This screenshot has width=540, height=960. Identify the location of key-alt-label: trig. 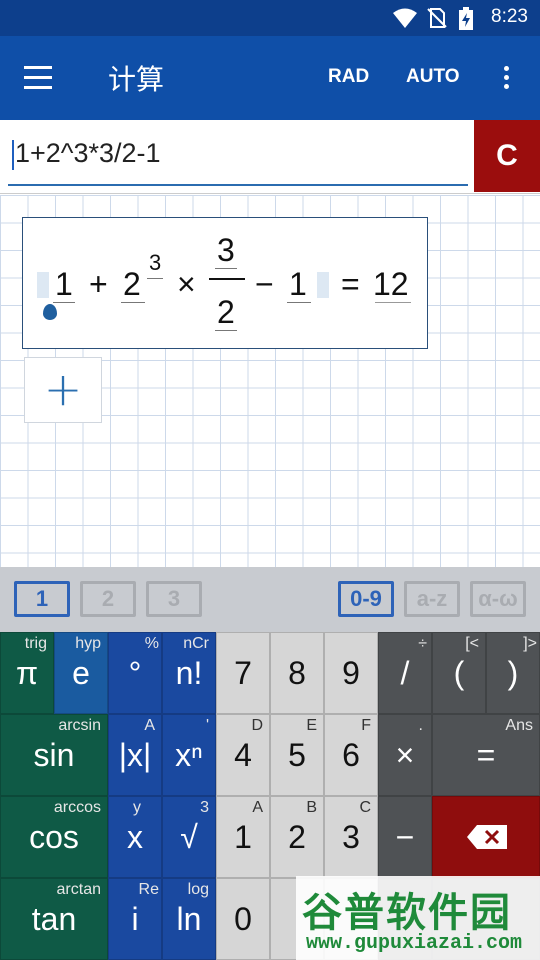
(35, 643).